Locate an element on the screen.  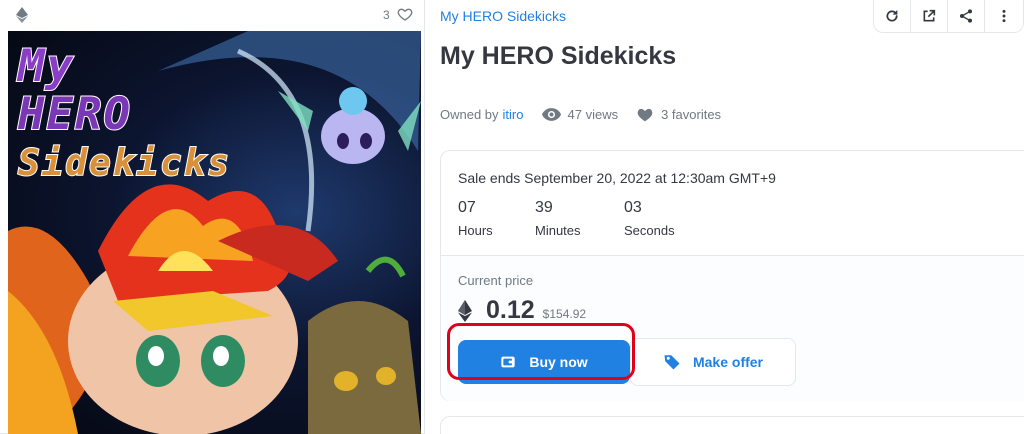
artwork-title-line-1: My is located at coordinates (46, 66).